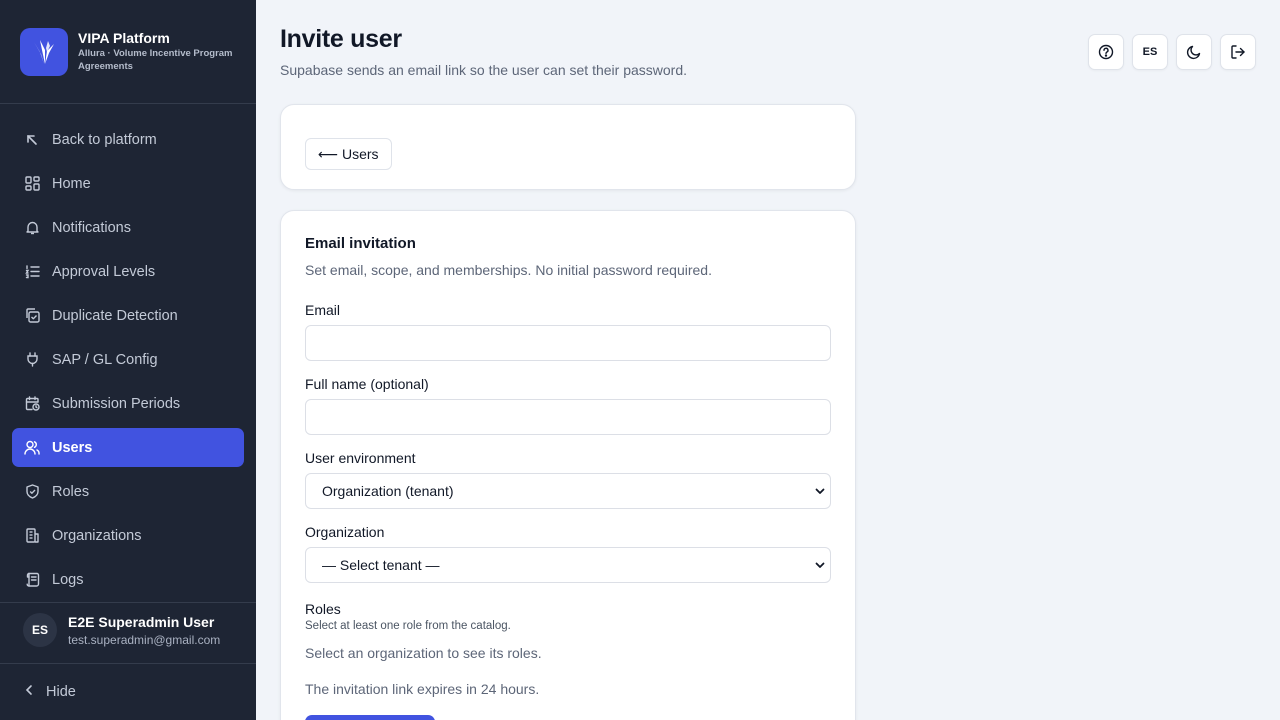 This screenshot has width=1280, height=720. I want to click on theme-toggle-button, so click(1194, 52).